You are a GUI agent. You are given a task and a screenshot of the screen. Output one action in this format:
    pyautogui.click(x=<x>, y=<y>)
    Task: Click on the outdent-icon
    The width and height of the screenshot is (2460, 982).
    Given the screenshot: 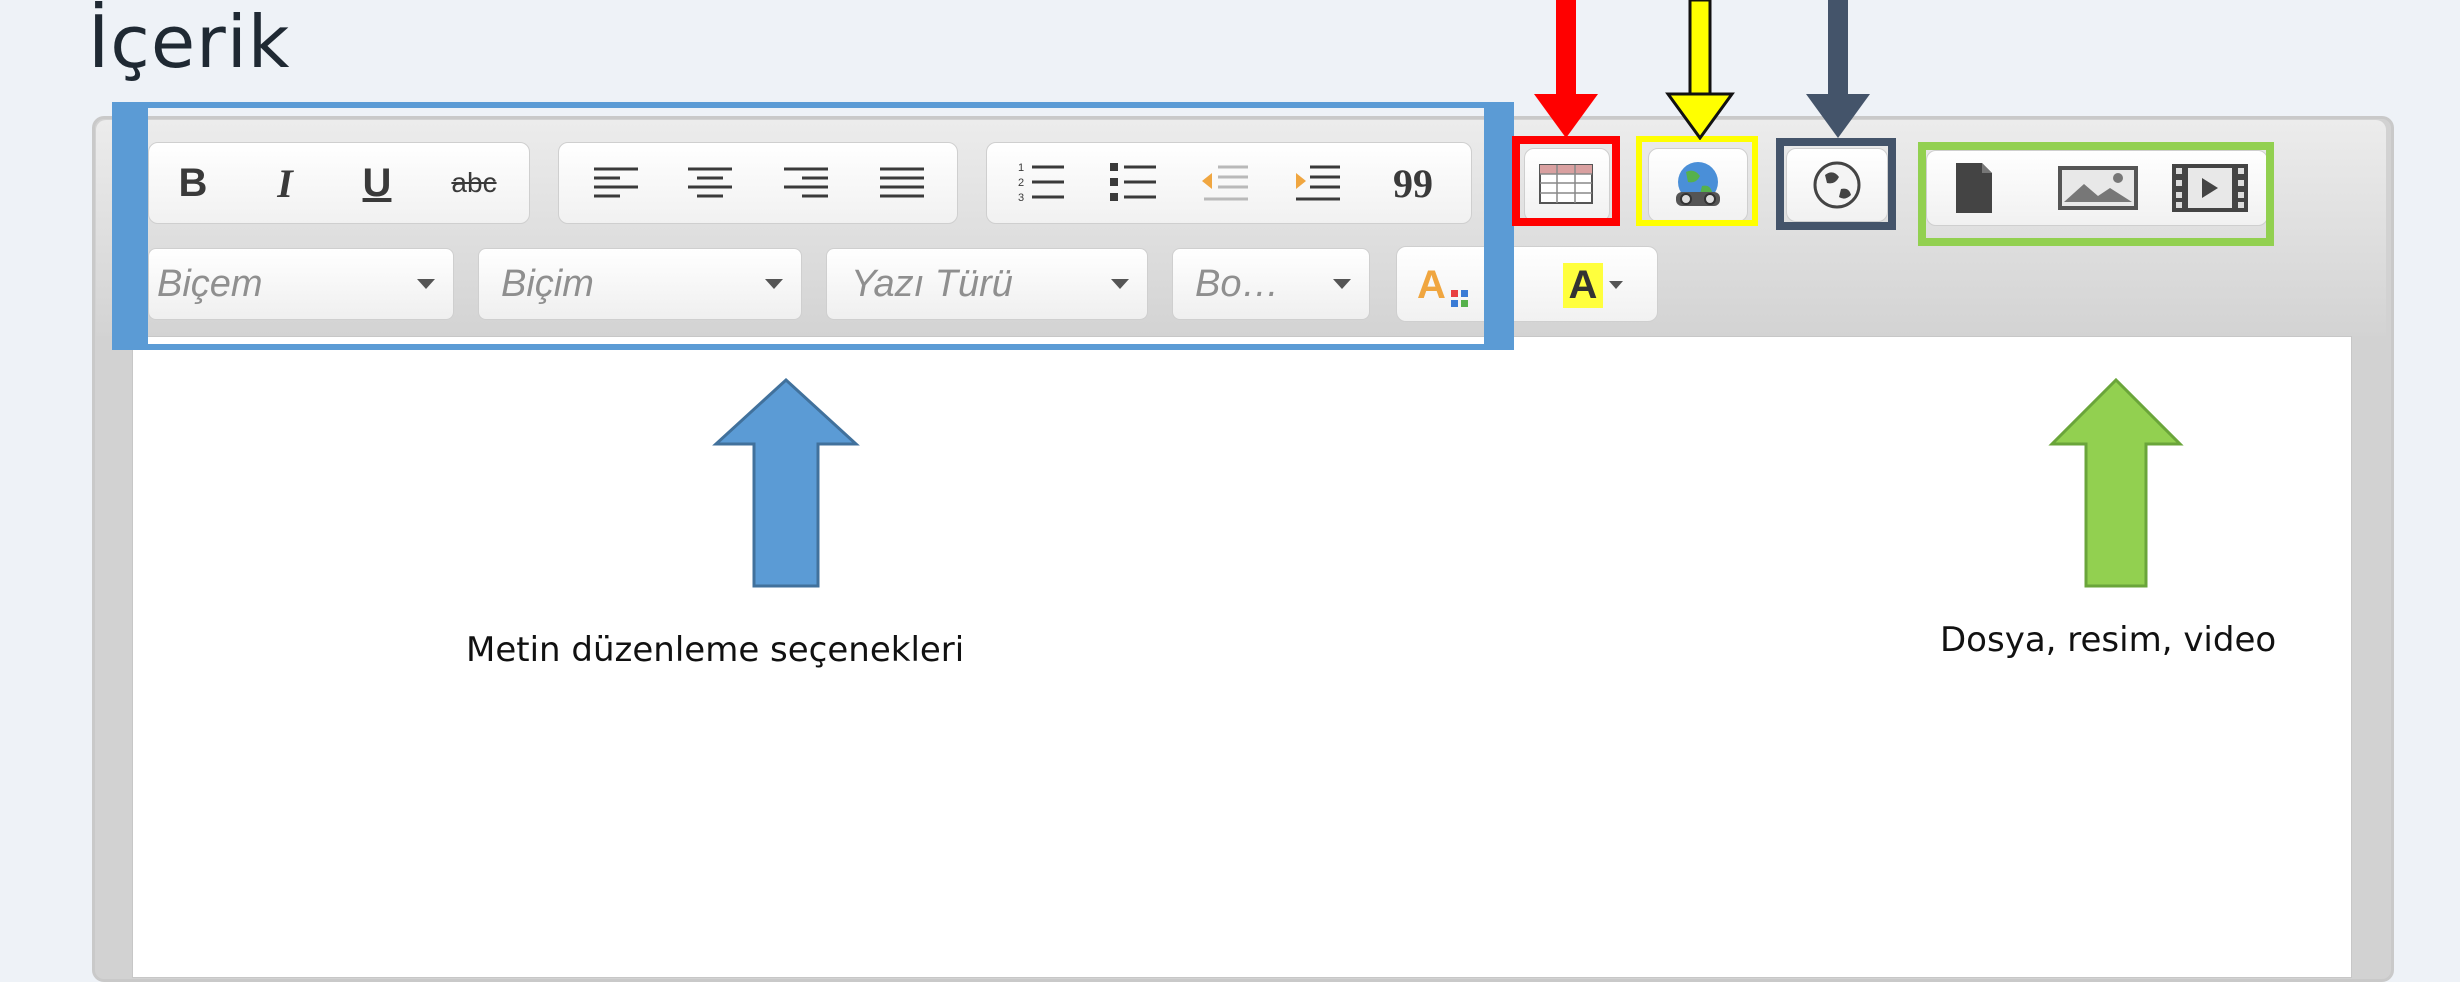 What is the action you would take?
    pyautogui.click(x=1225, y=183)
    